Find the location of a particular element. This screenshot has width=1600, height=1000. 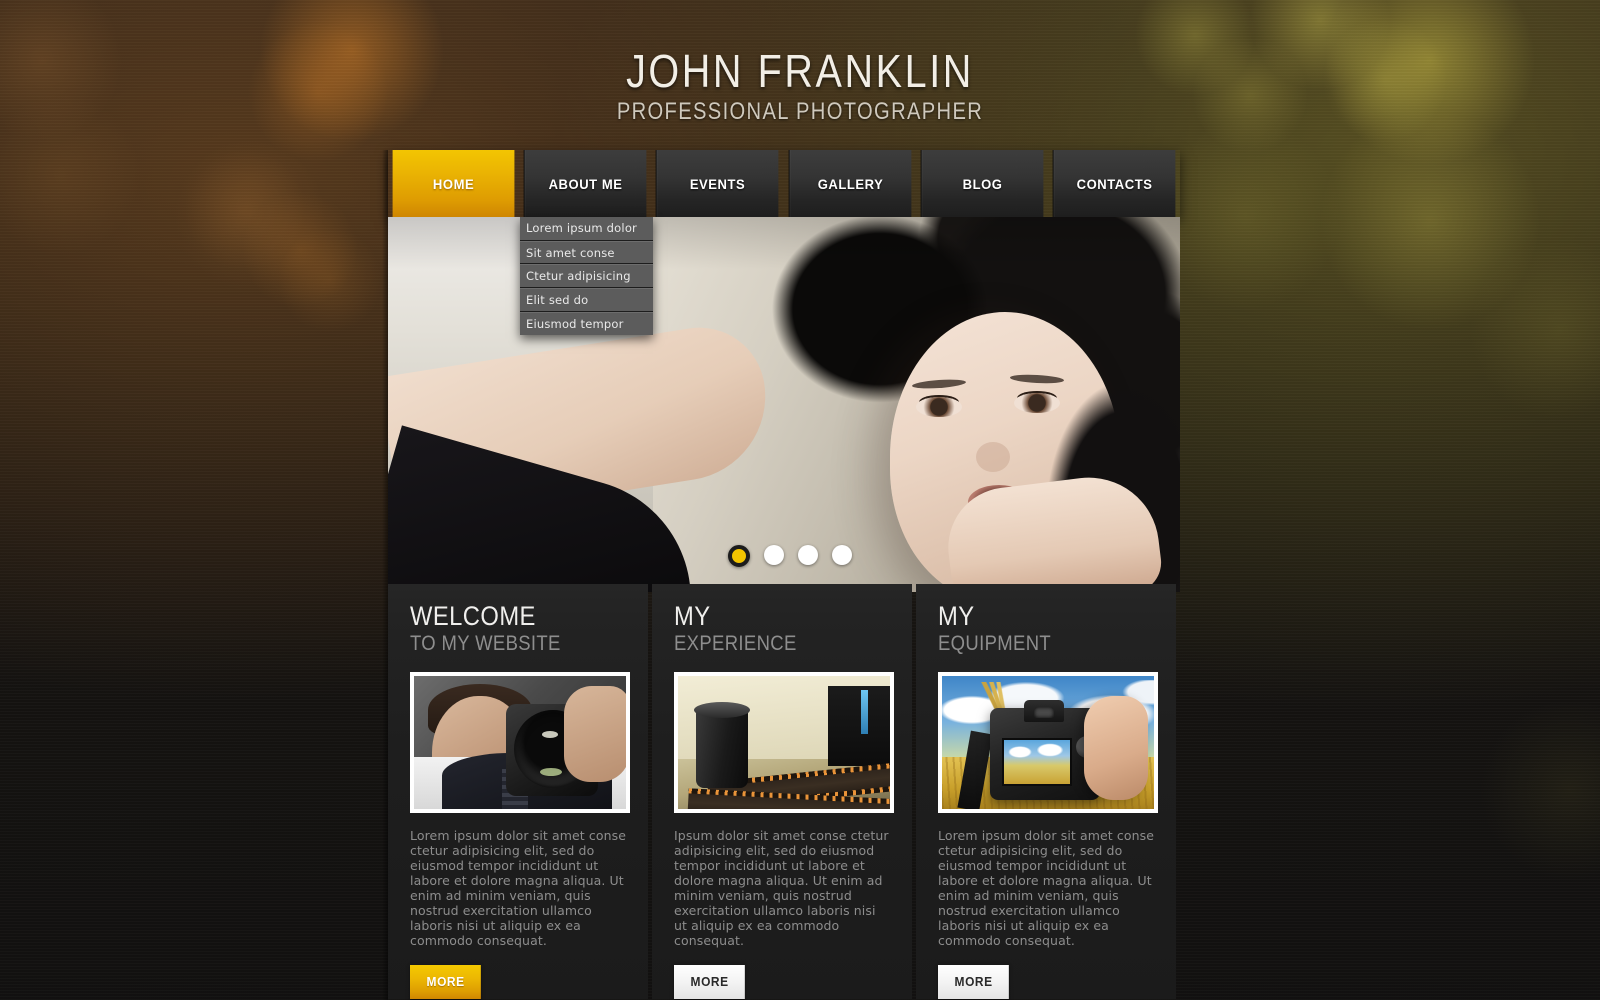

holding-hand is located at coordinates (1116, 748).